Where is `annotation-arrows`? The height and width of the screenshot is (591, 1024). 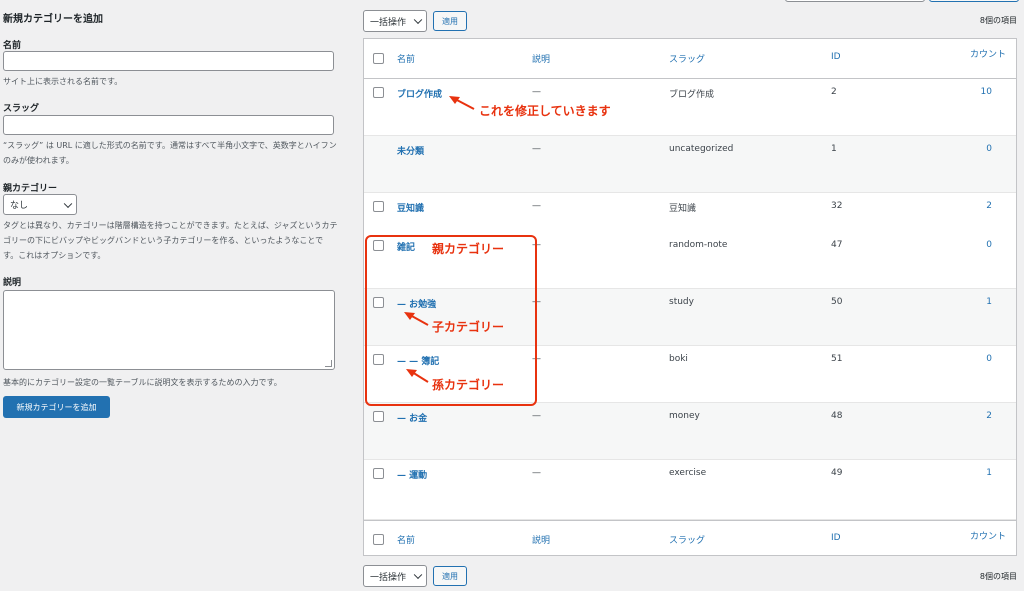
annotation-arrows is located at coordinates (439, 239).